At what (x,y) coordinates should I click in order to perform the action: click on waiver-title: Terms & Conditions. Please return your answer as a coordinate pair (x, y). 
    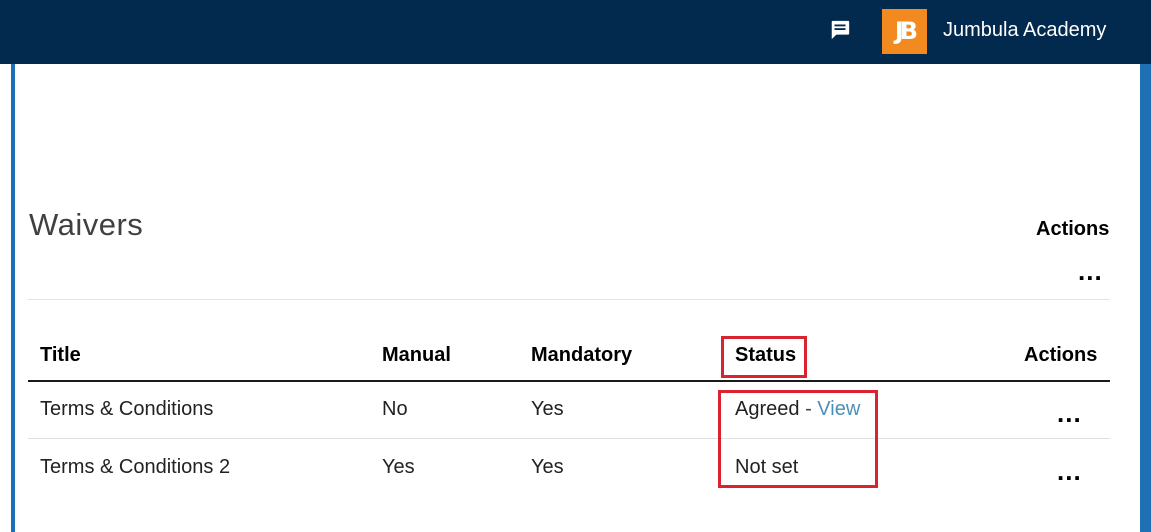
    Looking at the image, I should click on (127, 409).